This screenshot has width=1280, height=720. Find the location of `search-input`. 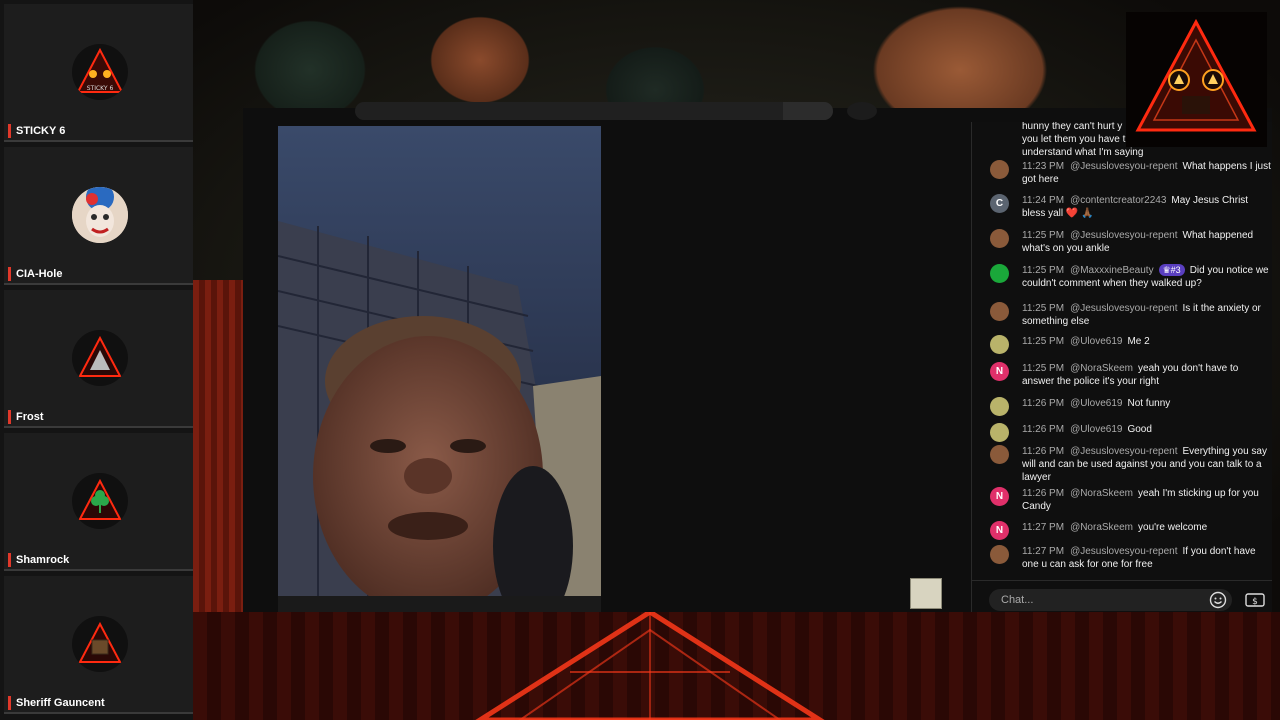

search-input is located at coordinates (594, 111).